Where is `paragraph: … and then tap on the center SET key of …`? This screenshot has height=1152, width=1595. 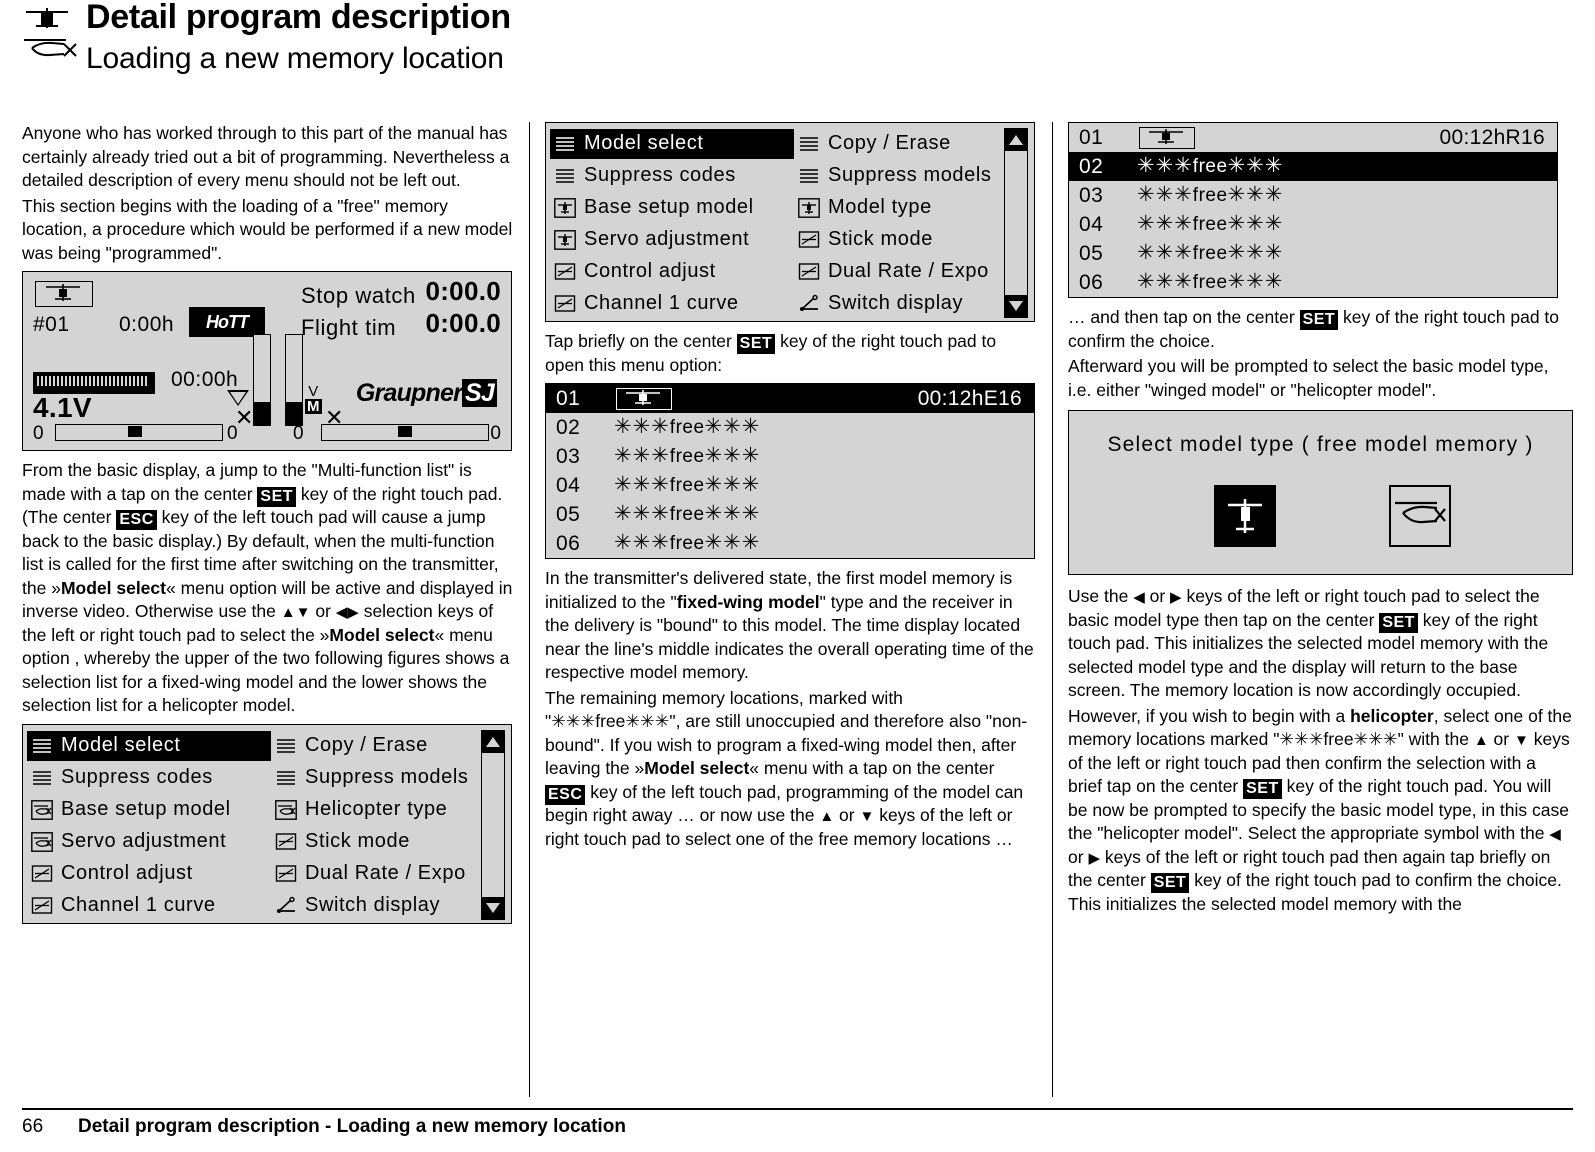
paragraph: … and then tap on the center SET key of … is located at coordinates (1320, 329).